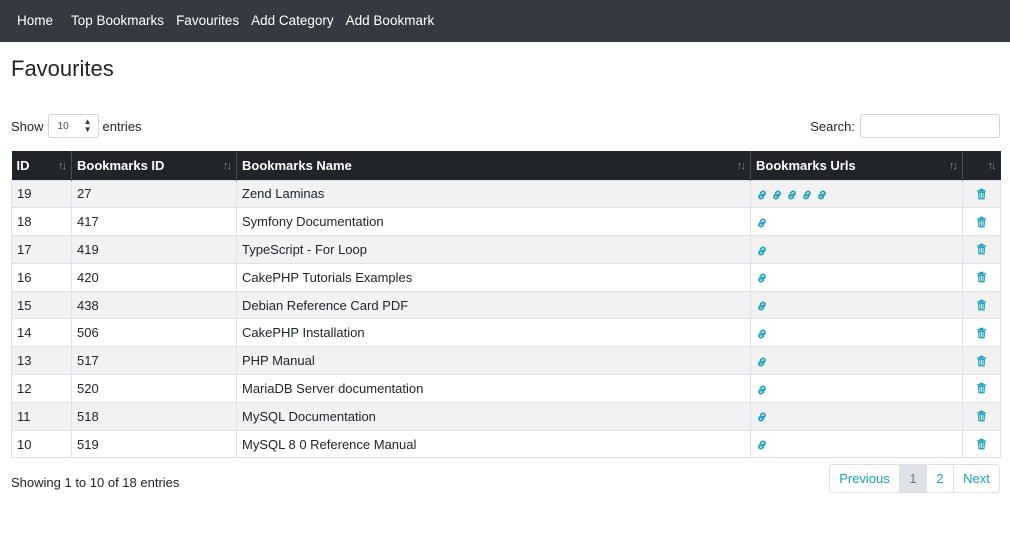 This screenshot has height=546, width=1010. I want to click on cell-id: 16, so click(41, 277).